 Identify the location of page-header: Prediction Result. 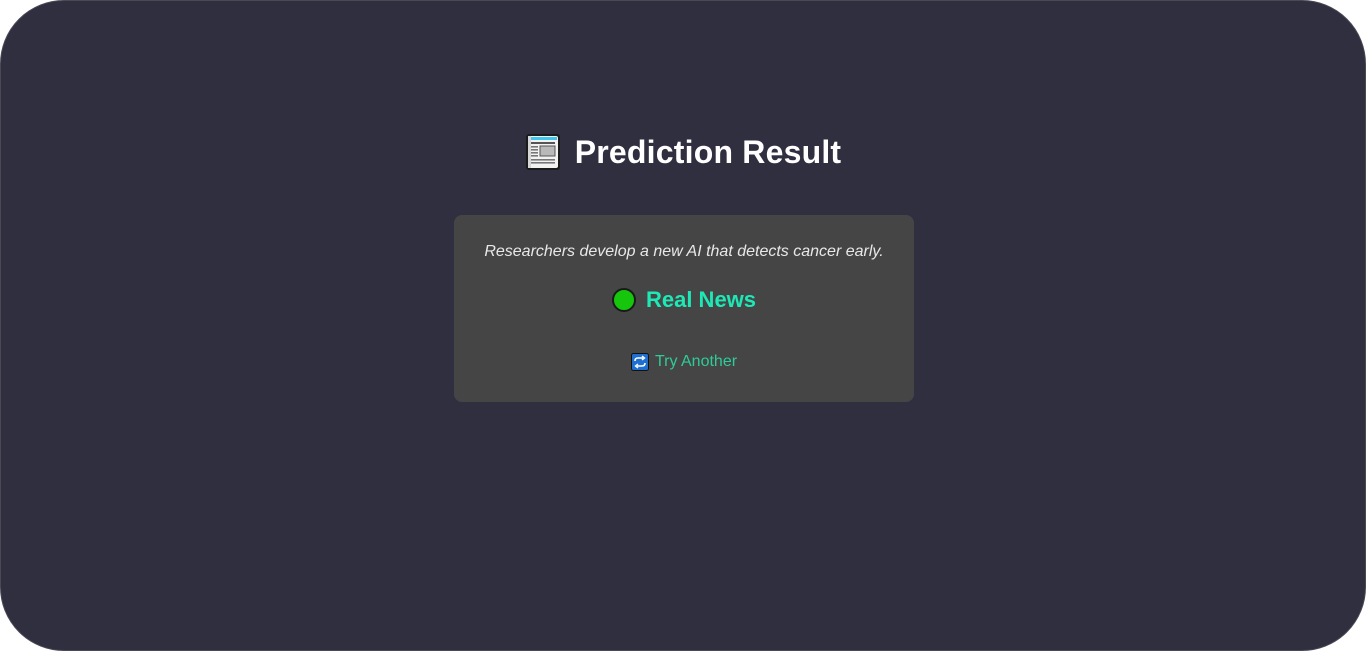
(683, 152).